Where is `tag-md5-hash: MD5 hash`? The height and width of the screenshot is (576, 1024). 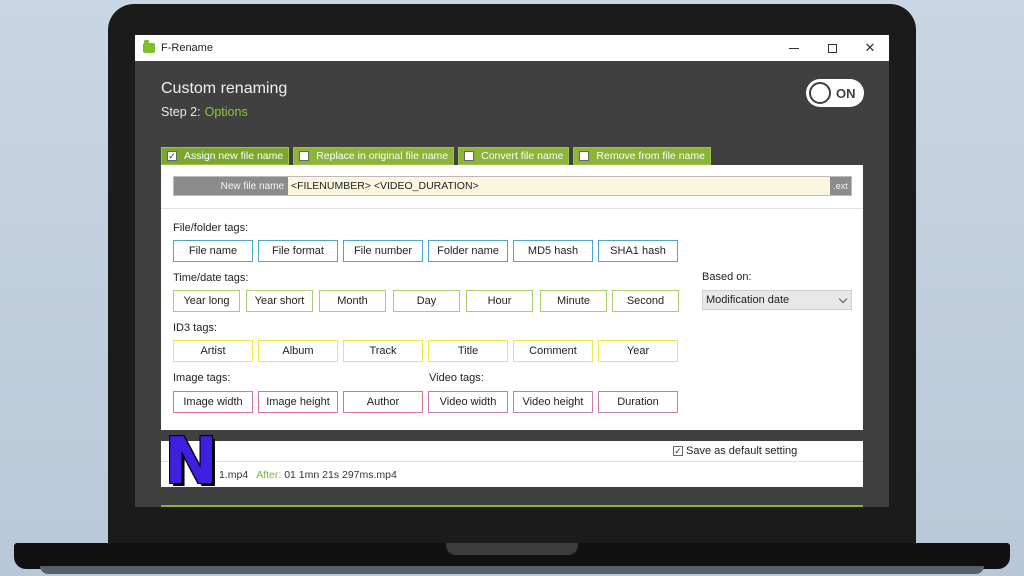 tag-md5-hash: MD5 hash is located at coordinates (553, 251).